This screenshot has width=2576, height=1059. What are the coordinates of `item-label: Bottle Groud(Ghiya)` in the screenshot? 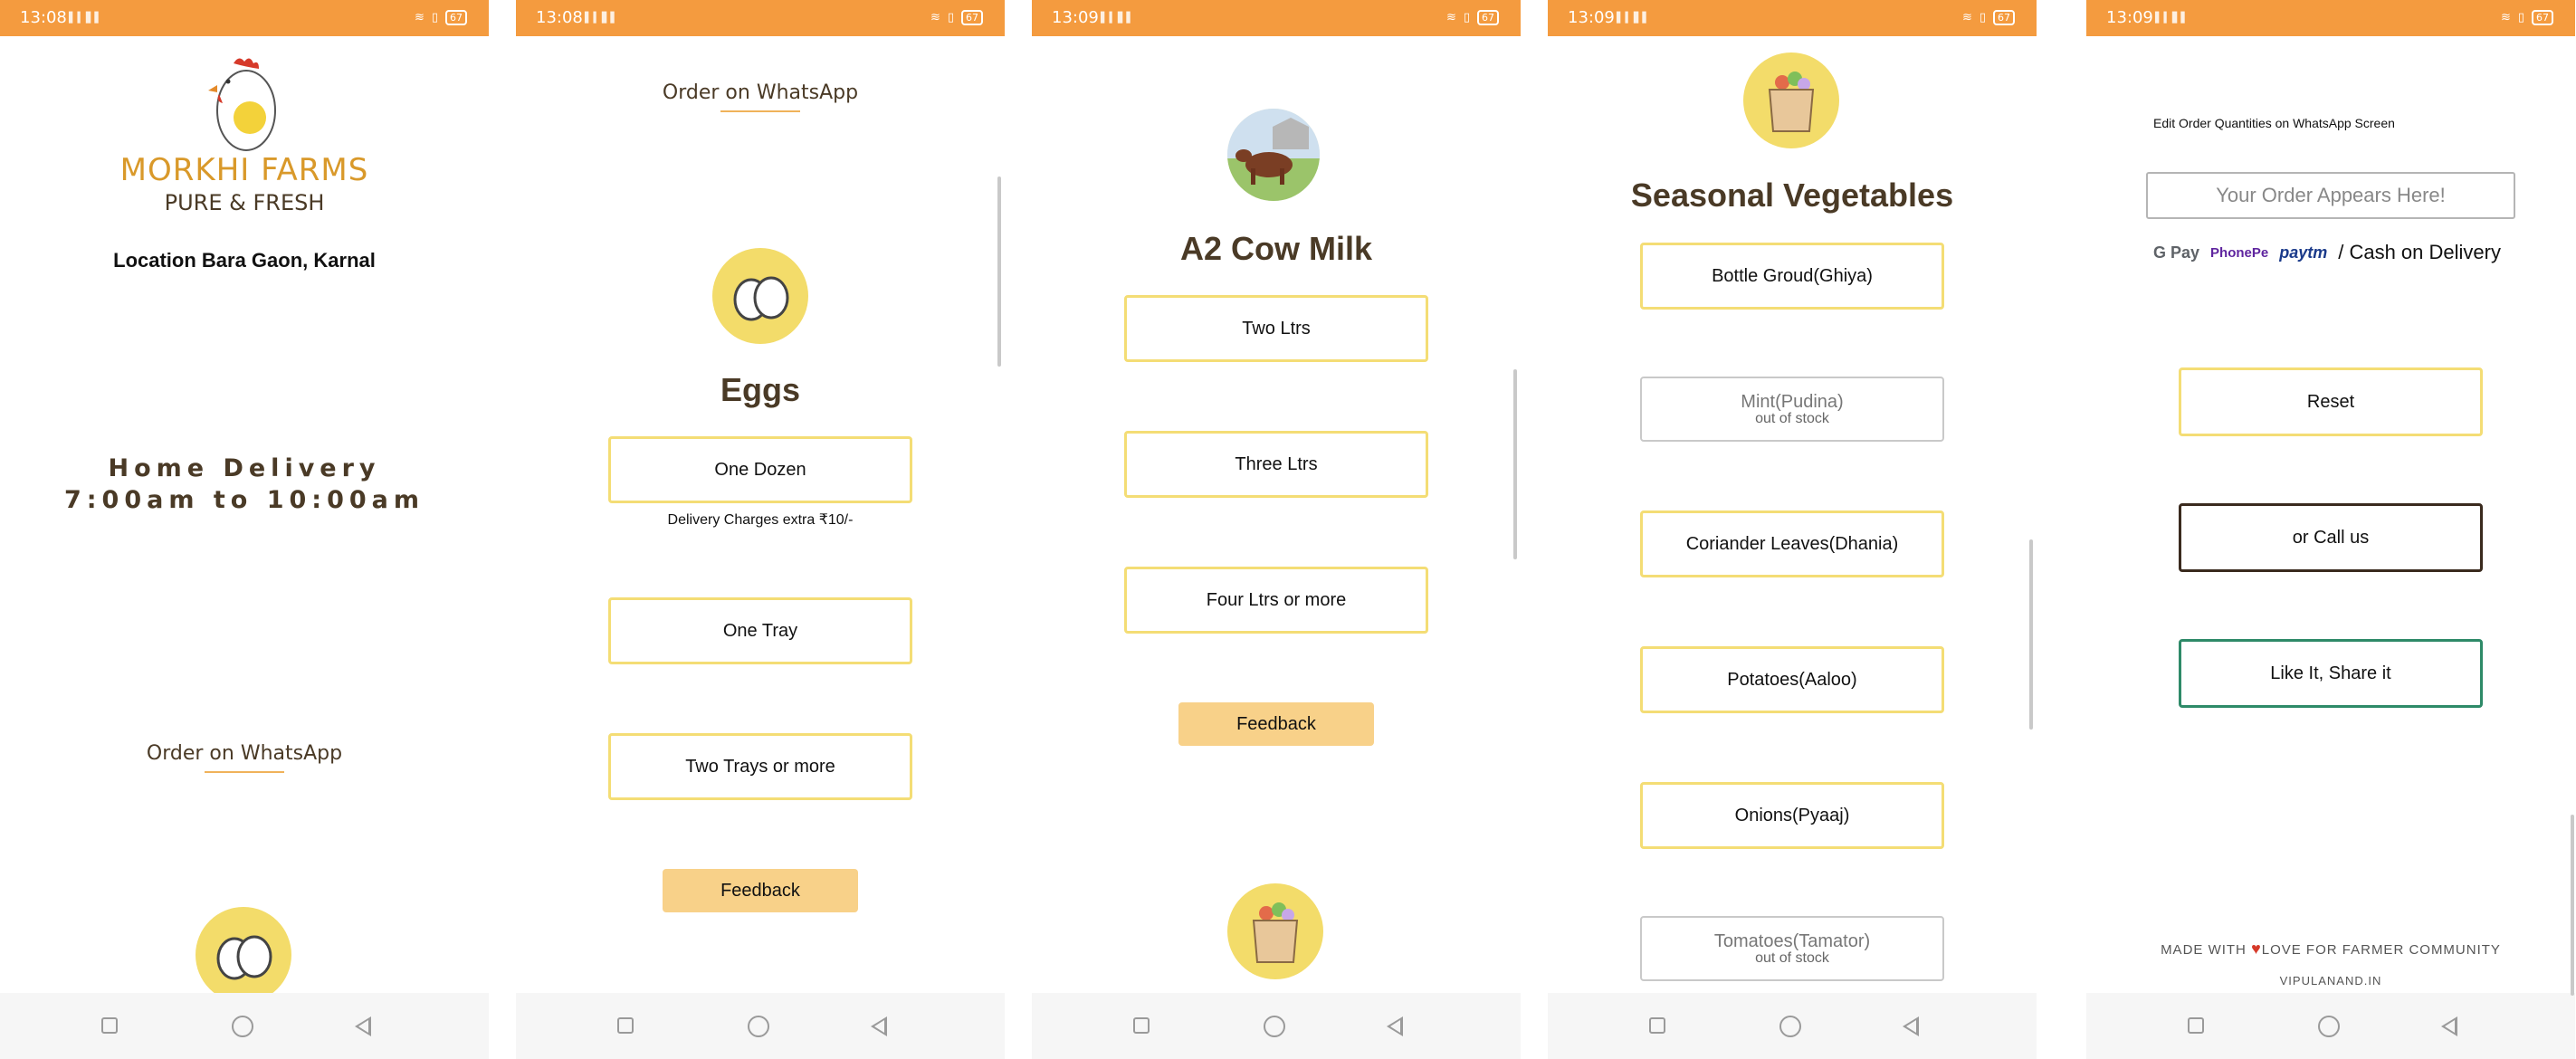 It's located at (1793, 275).